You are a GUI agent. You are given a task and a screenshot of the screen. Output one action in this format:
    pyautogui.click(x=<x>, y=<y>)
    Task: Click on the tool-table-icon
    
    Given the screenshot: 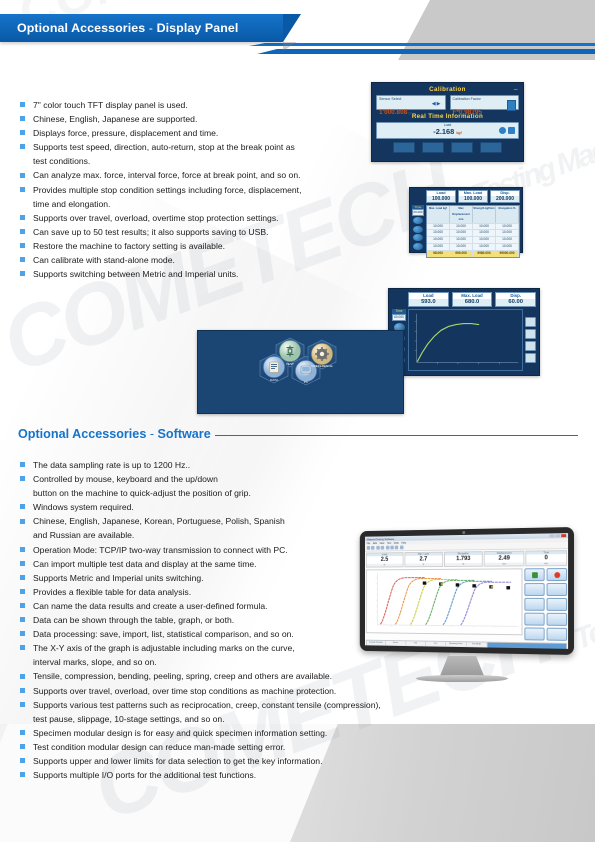 What is the action you would take?
    pyautogui.click(x=397, y=547)
    